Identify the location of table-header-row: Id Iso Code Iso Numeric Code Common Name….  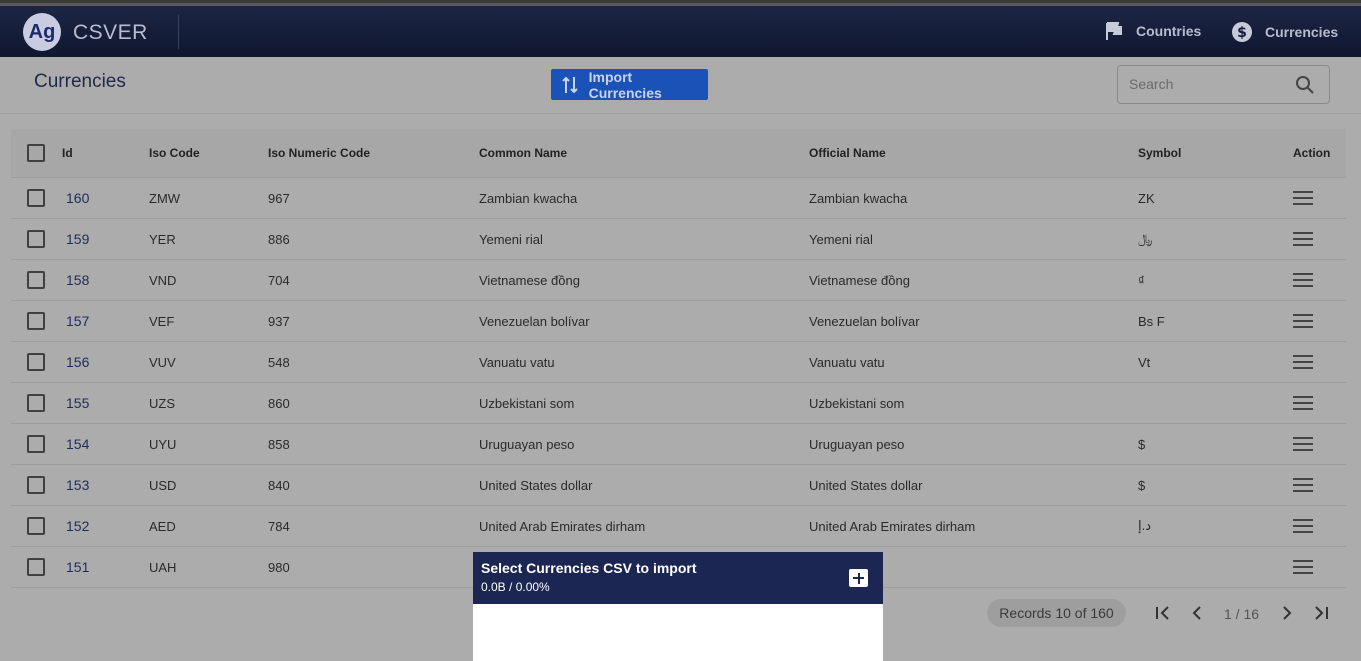
(678, 153).